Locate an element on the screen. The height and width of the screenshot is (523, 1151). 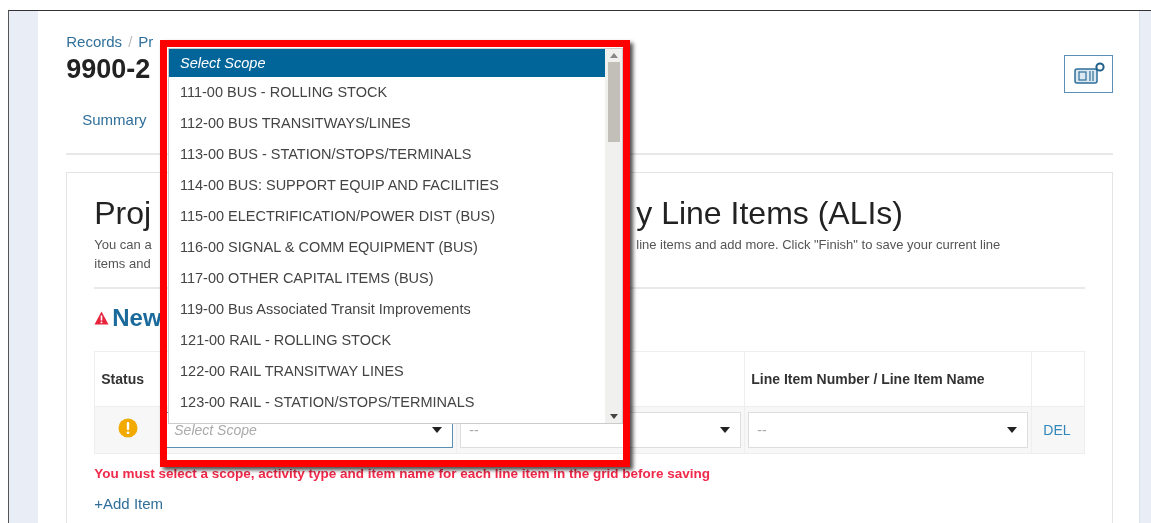
scroll-down-icon is located at coordinates (613, 416).